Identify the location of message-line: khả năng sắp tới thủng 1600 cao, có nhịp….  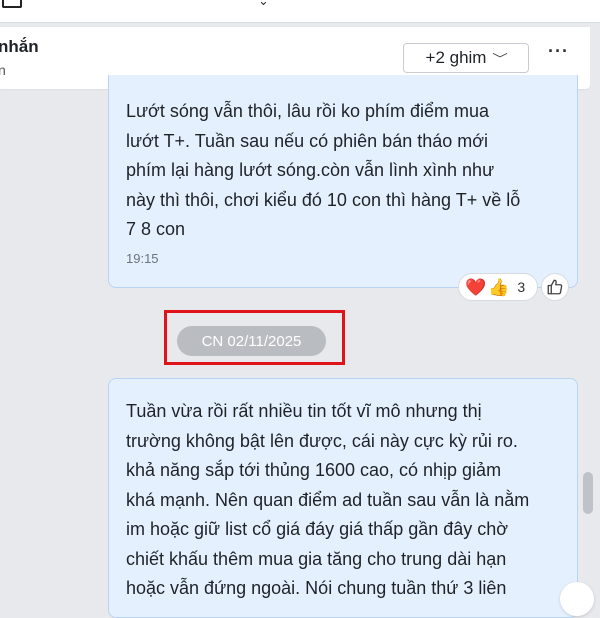
(314, 470).